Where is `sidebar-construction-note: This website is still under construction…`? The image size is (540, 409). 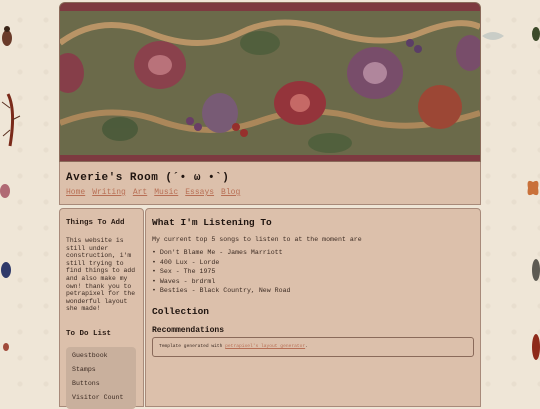 sidebar-construction-note: This website is still under construction… is located at coordinates (101, 275).